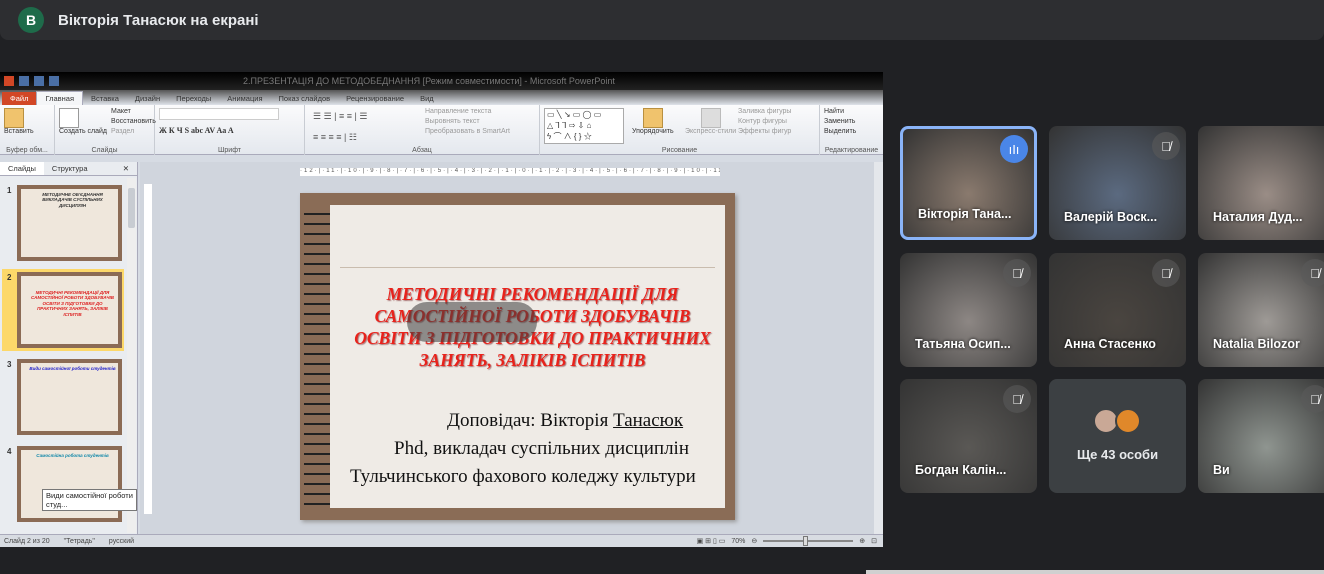  Describe the element at coordinates (126, 168) in the screenshot. I see `close-panel-icon: ✕` at that location.